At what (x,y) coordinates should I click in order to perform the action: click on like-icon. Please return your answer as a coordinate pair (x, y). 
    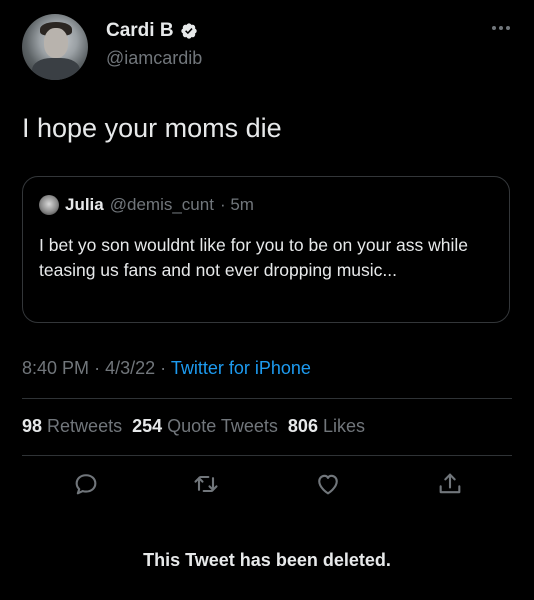
    Looking at the image, I should click on (328, 484).